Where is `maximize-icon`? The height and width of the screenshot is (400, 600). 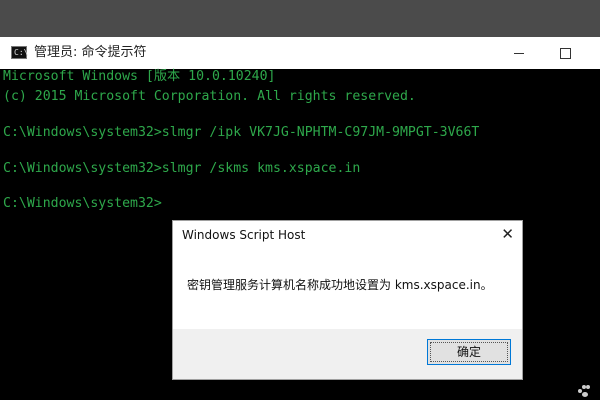 maximize-icon is located at coordinates (565, 53).